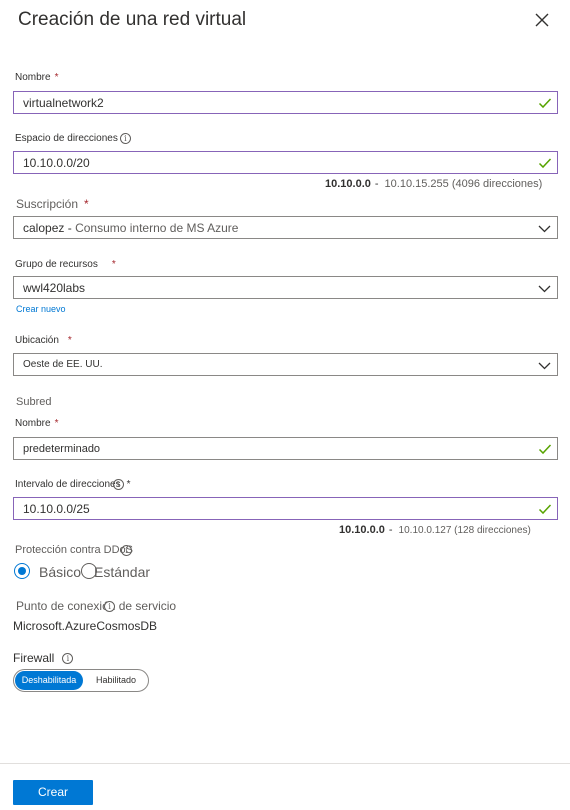 This screenshot has width=570, height=810. What do you see at coordinates (43, 658) in the screenshot?
I see `firewall-label: Firewall i` at bounding box center [43, 658].